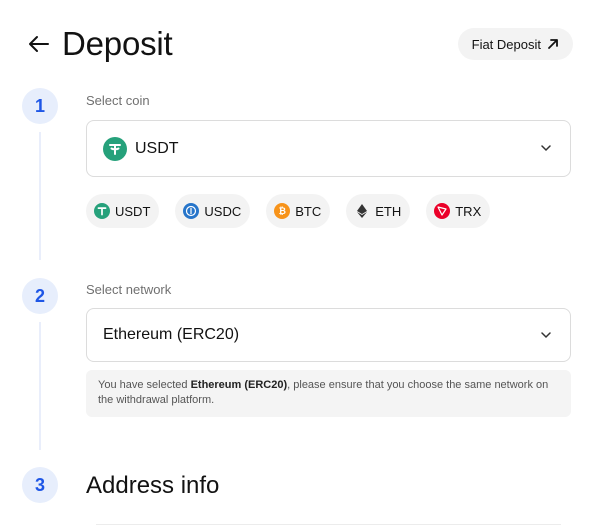 This screenshot has width=593, height=527. What do you see at coordinates (117, 43) in the screenshot?
I see `page-title: Deposit` at bounding box center [117, 43].